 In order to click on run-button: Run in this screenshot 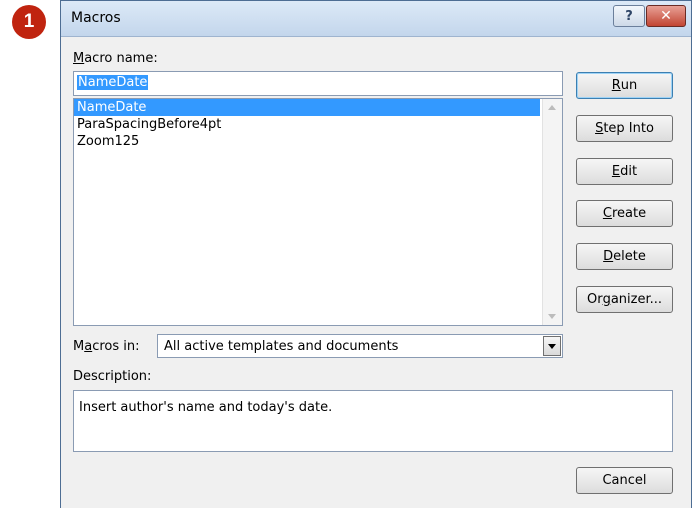, I will do `click(624, 85)`.